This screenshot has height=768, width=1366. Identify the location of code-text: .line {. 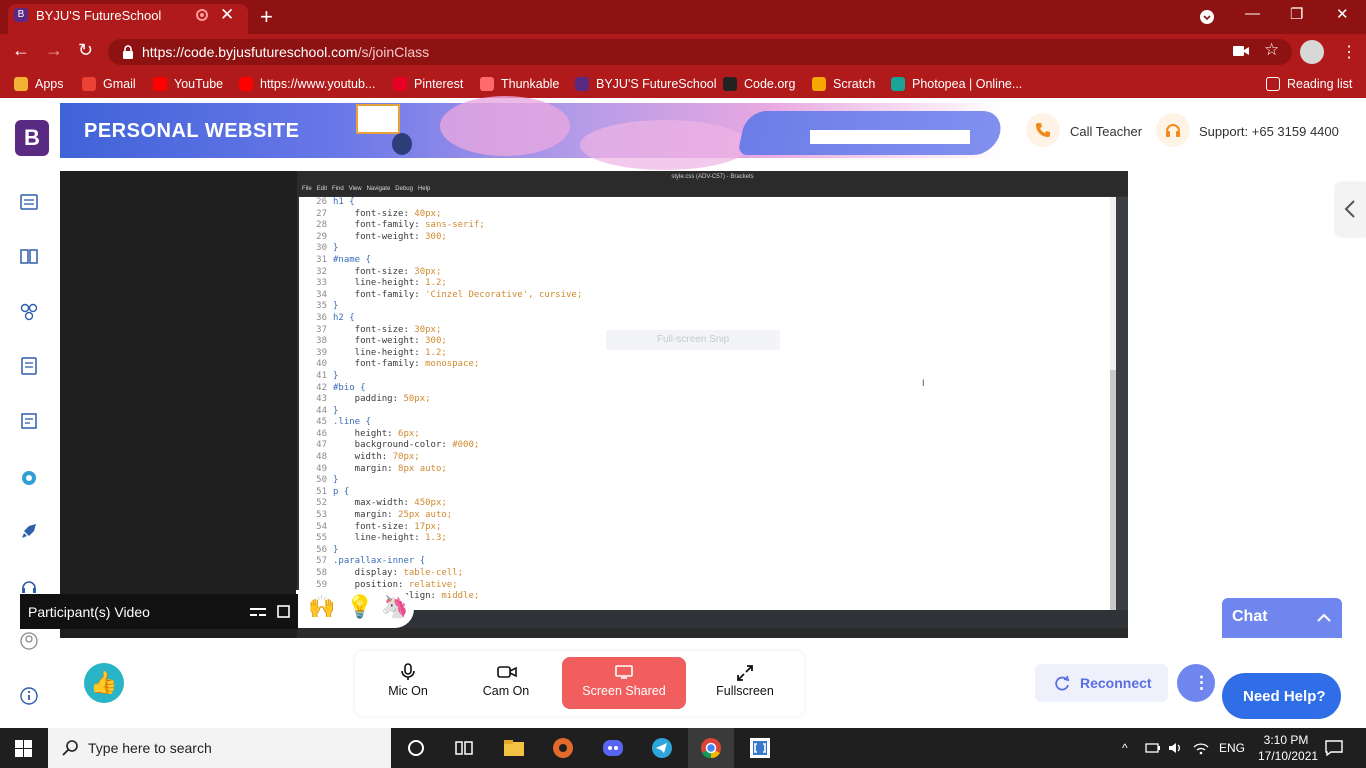
(352, 422).